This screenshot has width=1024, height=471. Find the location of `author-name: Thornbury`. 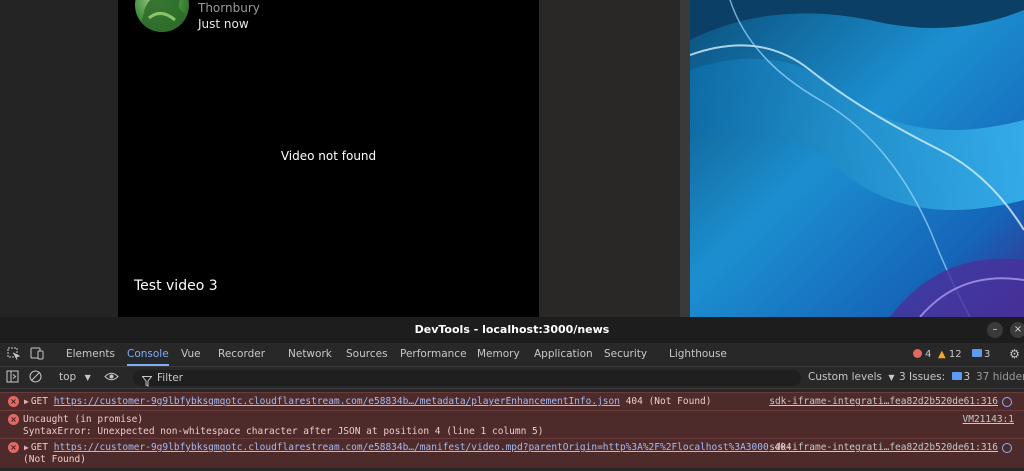

author-name: Thornbury is located at coordinates (229, 8).